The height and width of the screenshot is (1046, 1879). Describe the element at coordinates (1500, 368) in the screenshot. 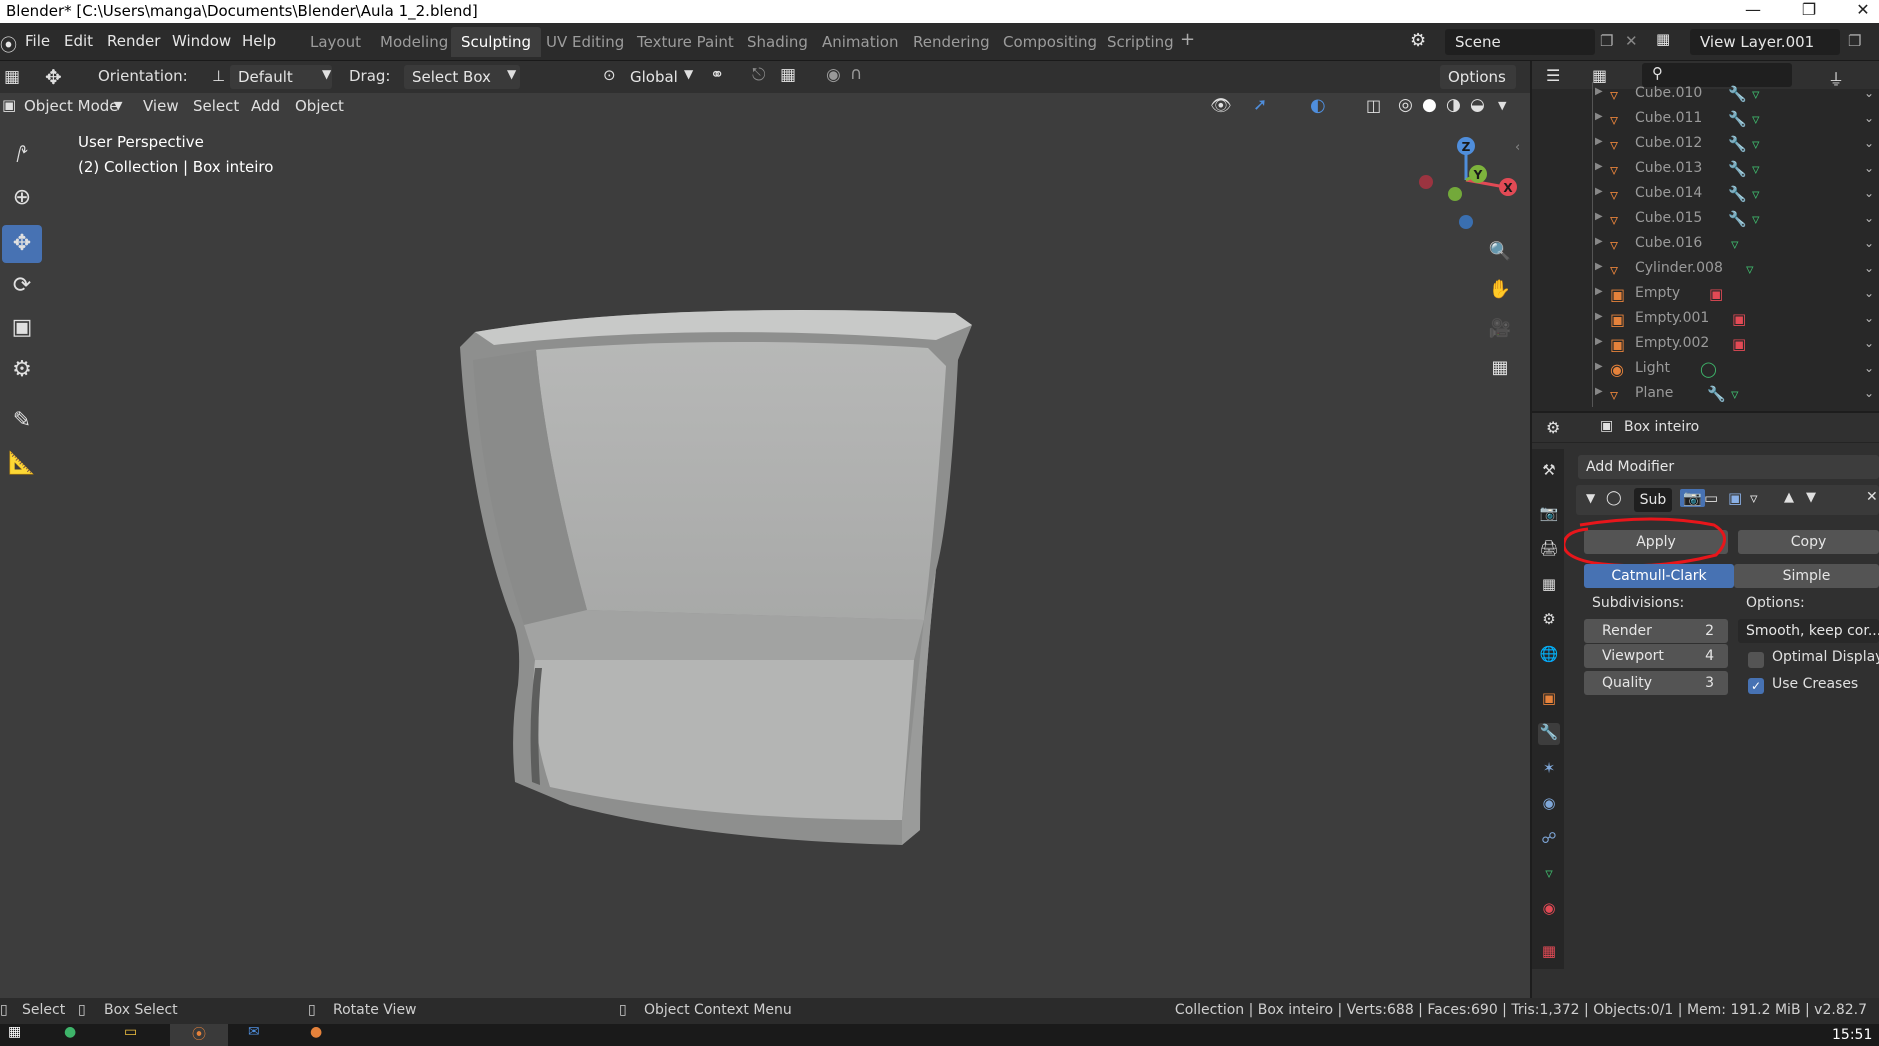

I see `ortho-grid-icon: ▦` at that location.